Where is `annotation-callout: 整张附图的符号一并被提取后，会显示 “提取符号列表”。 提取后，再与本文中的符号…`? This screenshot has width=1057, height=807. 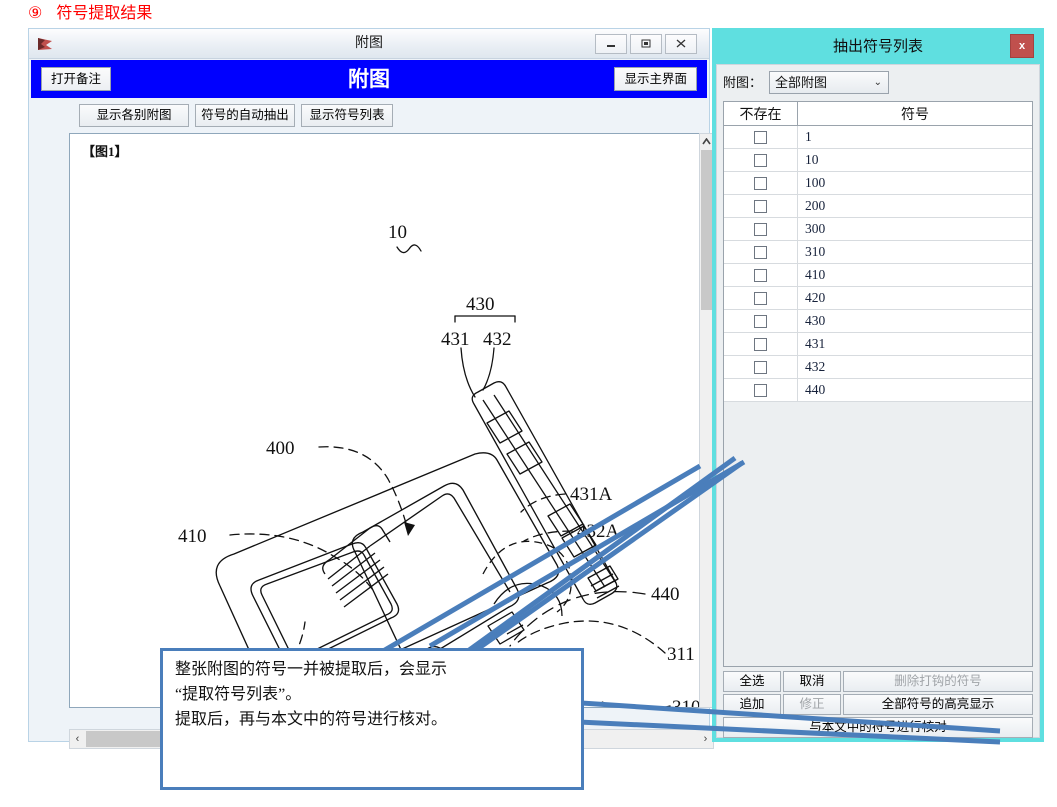
annotation-callout: 整张附图的符号一并被提取后，会显示 “提取符号列表”。 提取后，再与本文中的符号… is located at coordinates (372, 719).